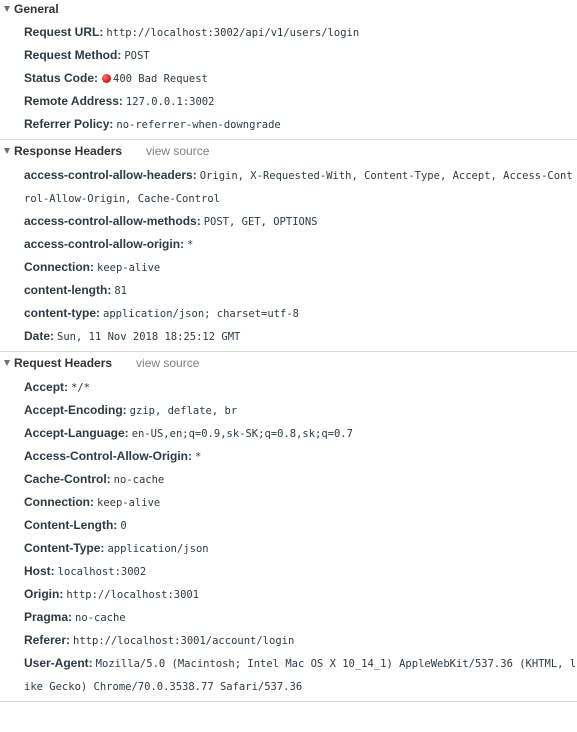 This screenshot has height=732, width=577. I want to click on header-key: Origin:, so click(44, 594).